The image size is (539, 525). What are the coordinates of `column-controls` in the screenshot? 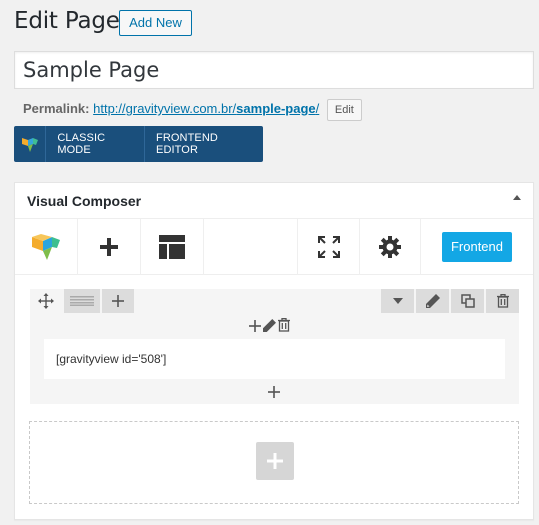 It's located at (269, 327).